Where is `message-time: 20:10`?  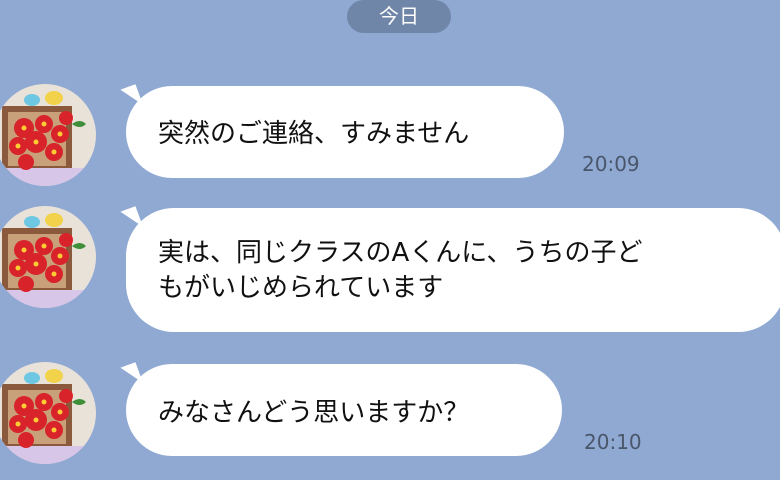 message-time: 20:10 is located at coordinates (613, 442).